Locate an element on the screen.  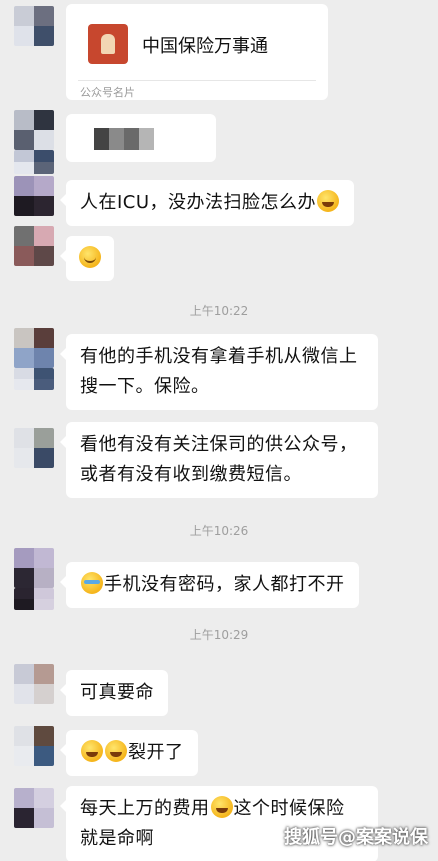
message-bubble: 人在ICU，没办法扫脸怎么办 is located at coordinates (207, 203).